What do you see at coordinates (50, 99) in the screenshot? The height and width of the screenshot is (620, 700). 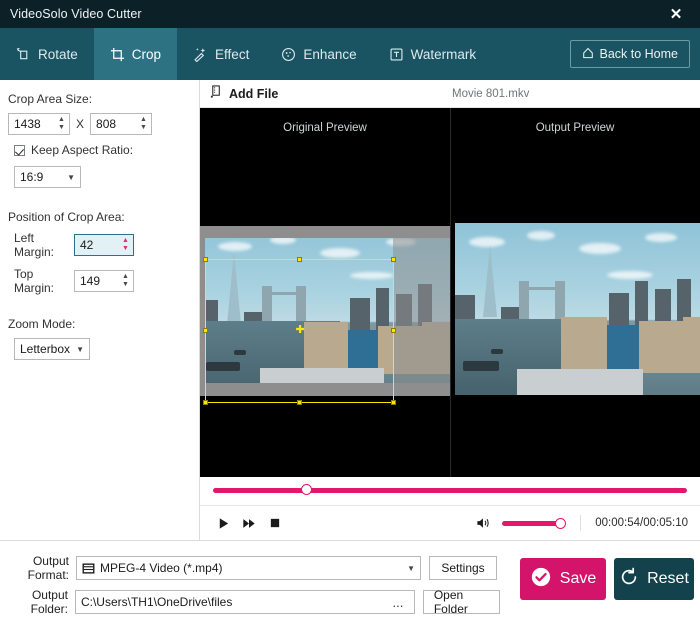 I see `crop-area-size-label: Crop Area Size:` at bounding box center [50, 99].